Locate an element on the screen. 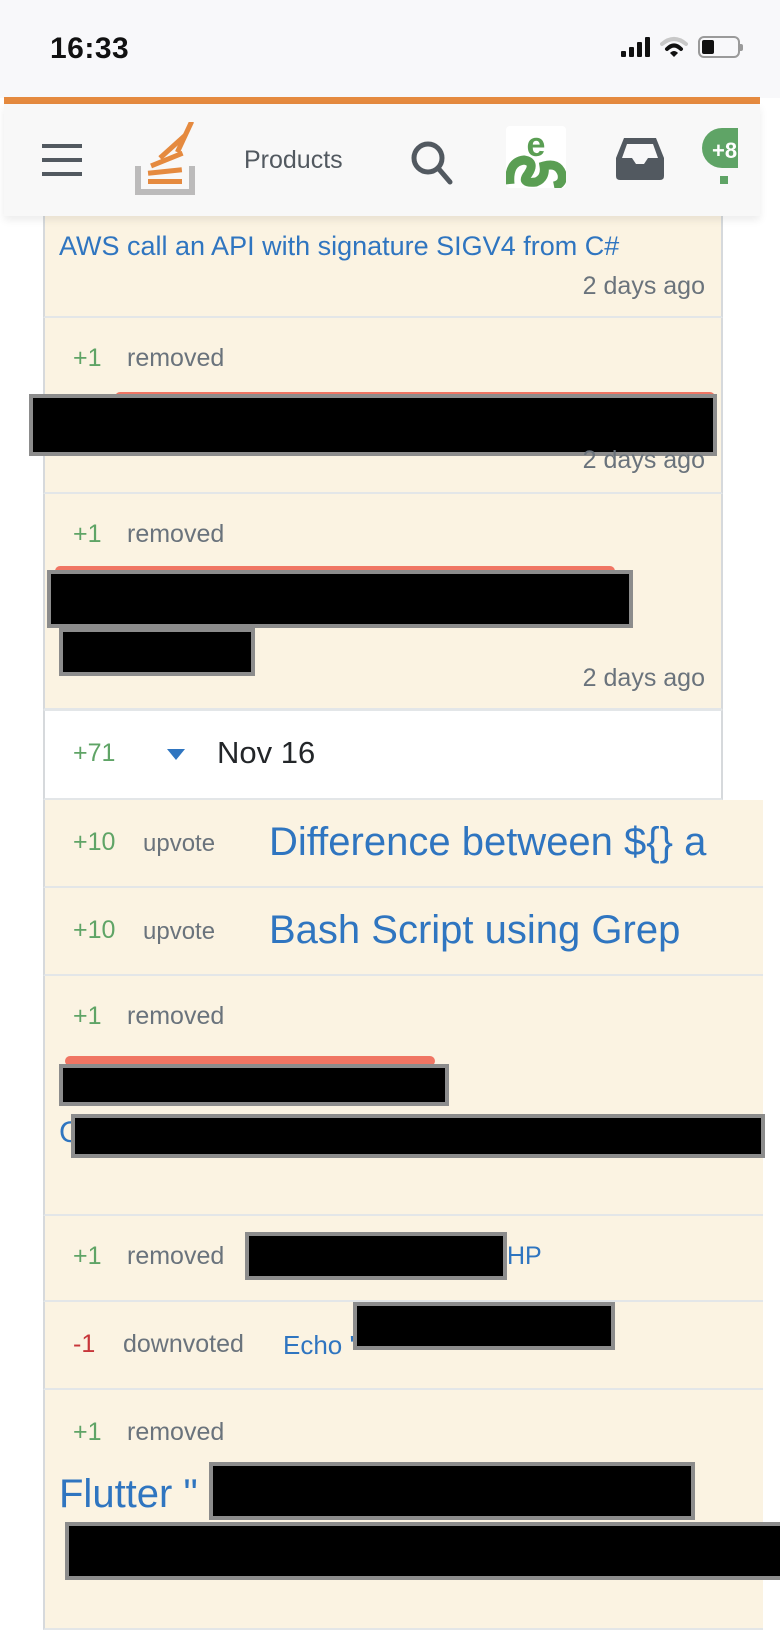  products-menu: Products is located at coordinates (293, 160).